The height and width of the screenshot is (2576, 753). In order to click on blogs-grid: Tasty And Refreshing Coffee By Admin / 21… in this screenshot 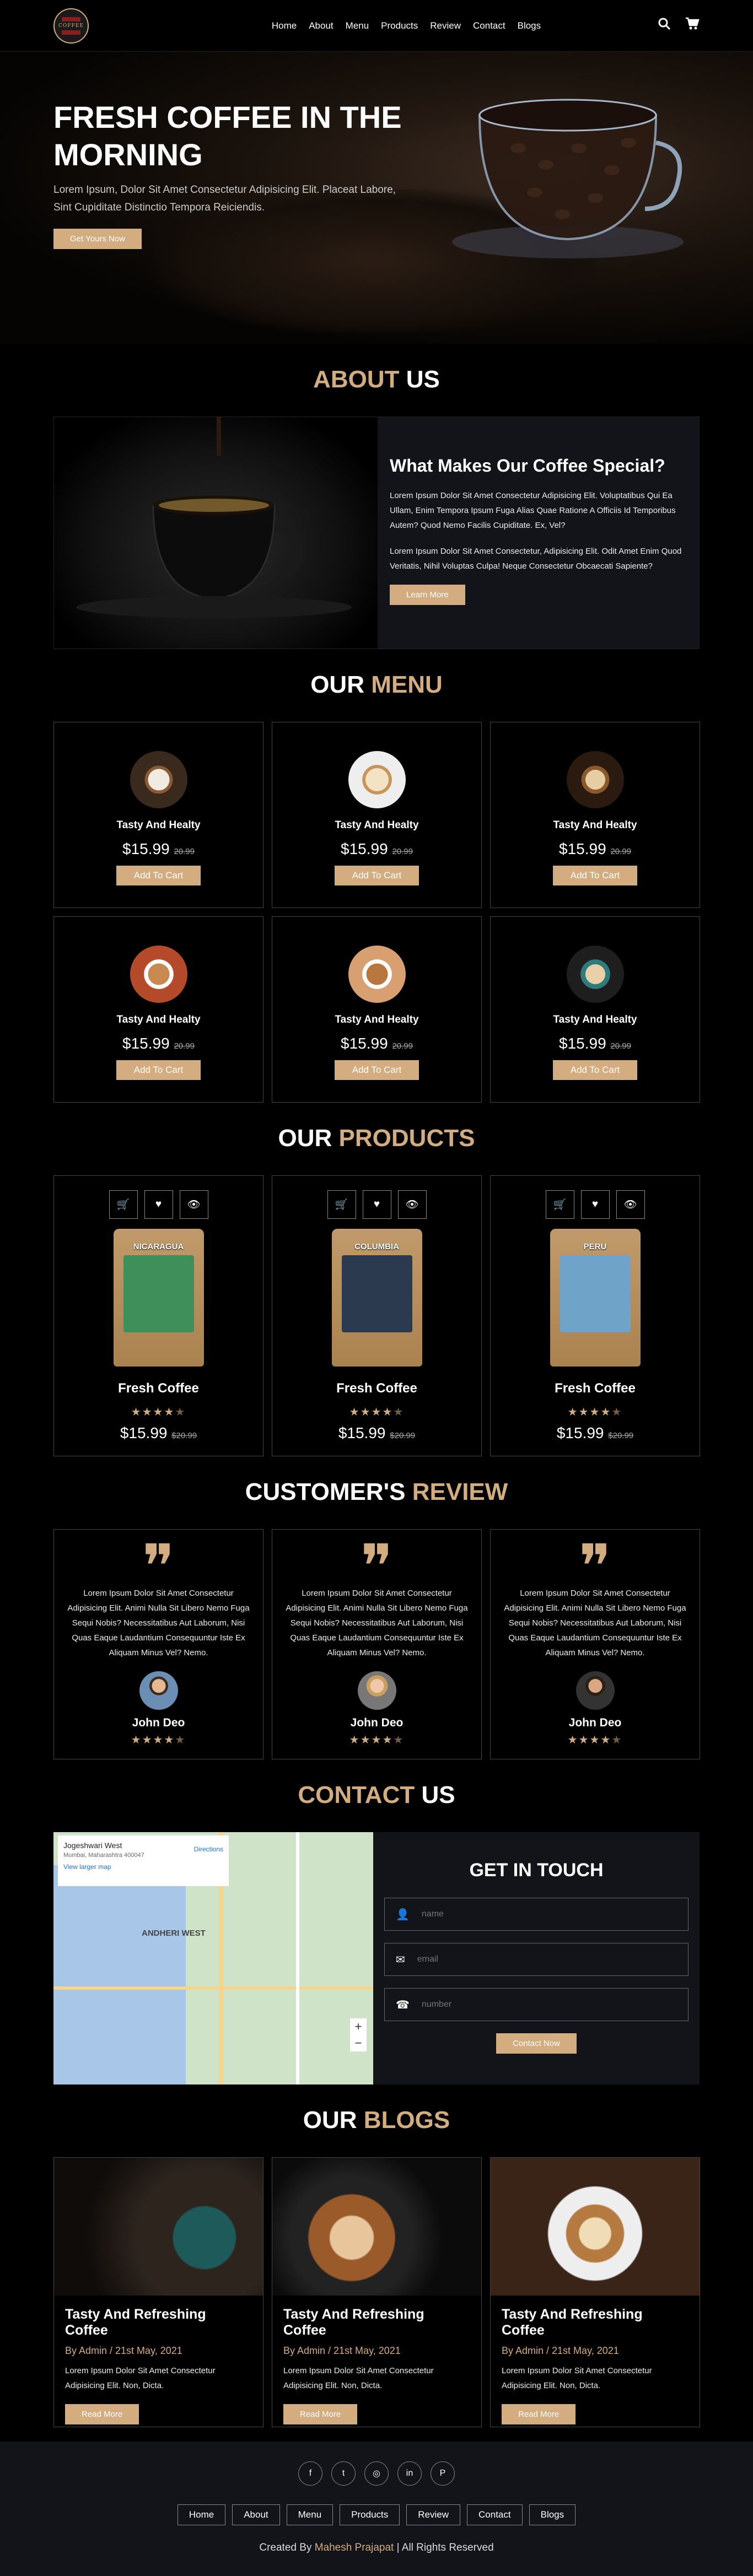, I will do `click(376, 2292)`.